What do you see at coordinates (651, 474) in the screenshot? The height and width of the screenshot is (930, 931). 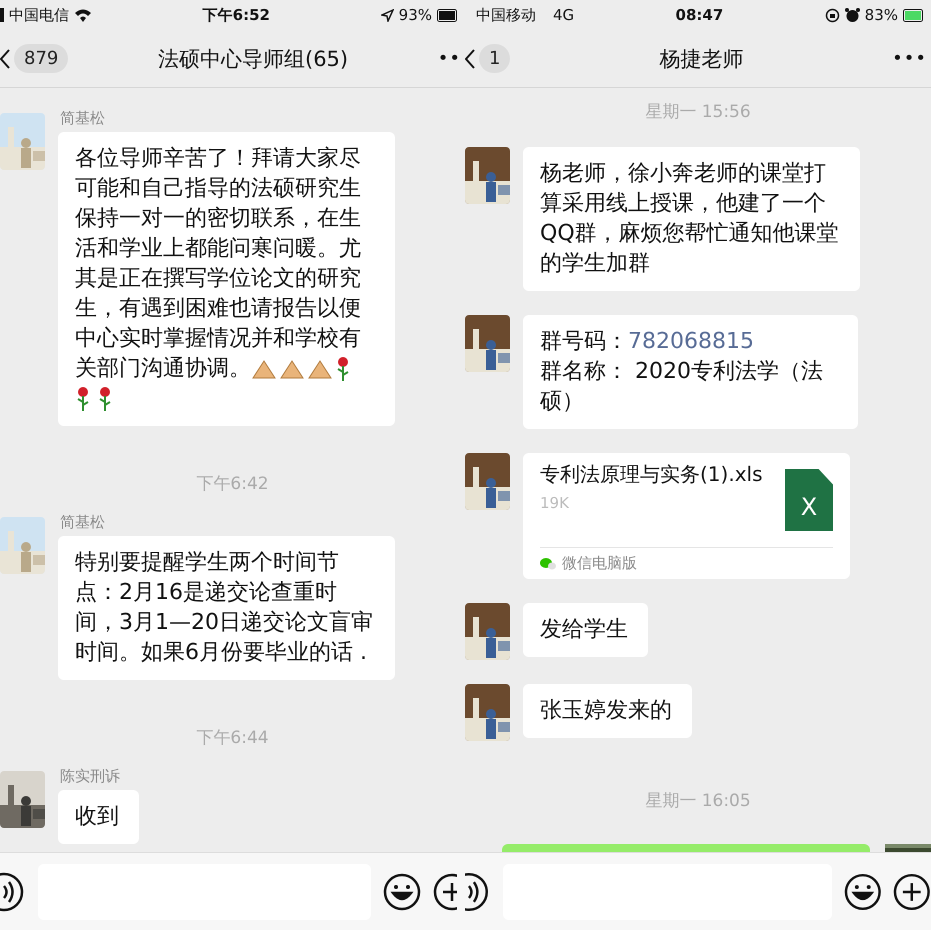 I see `file-name: 专利法原理与实务(1).xls` at bounding box center [651, 474].